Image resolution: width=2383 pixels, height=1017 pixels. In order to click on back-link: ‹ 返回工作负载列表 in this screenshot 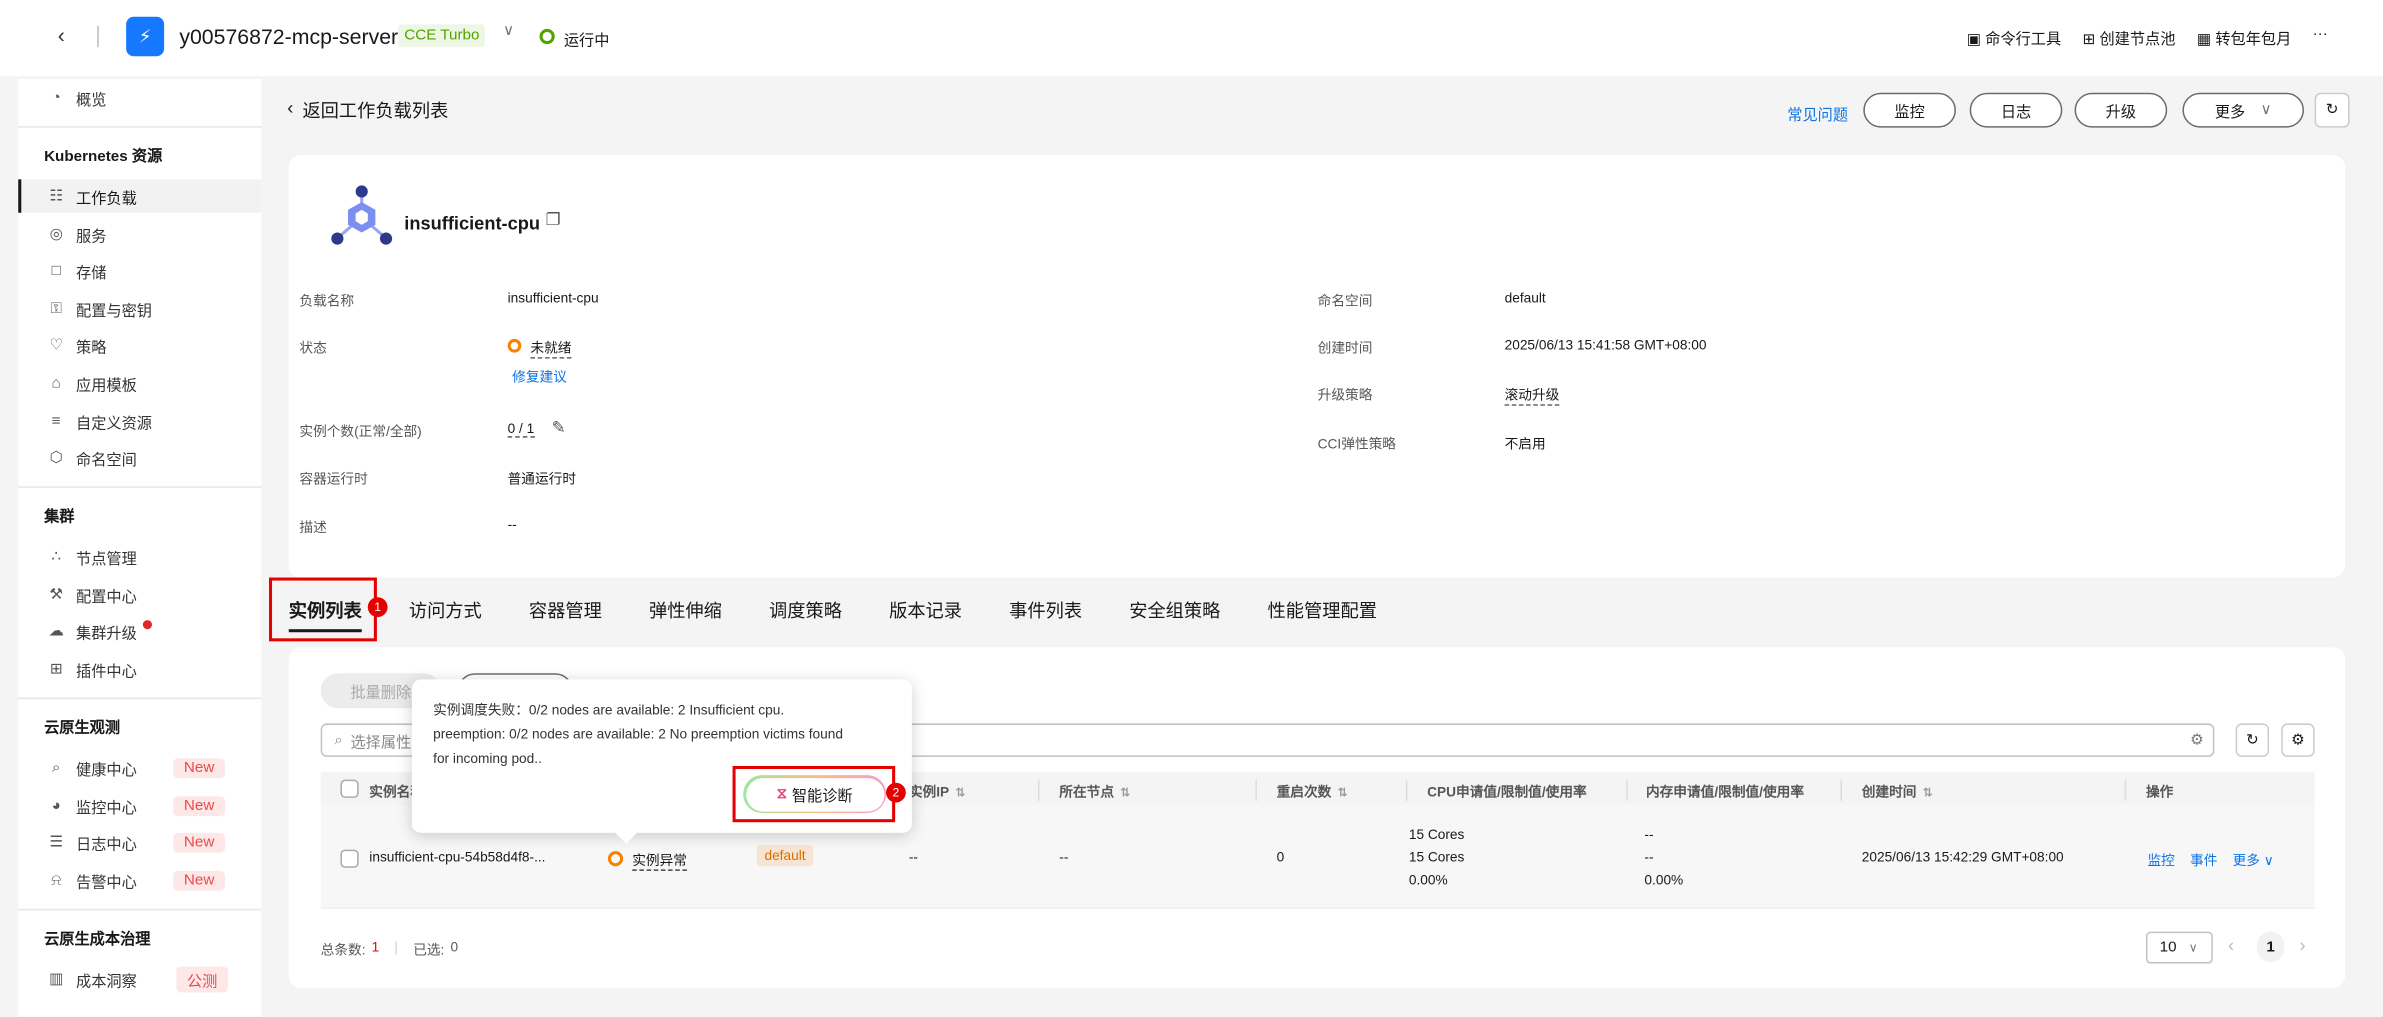, I will do `click(367, 110)`.